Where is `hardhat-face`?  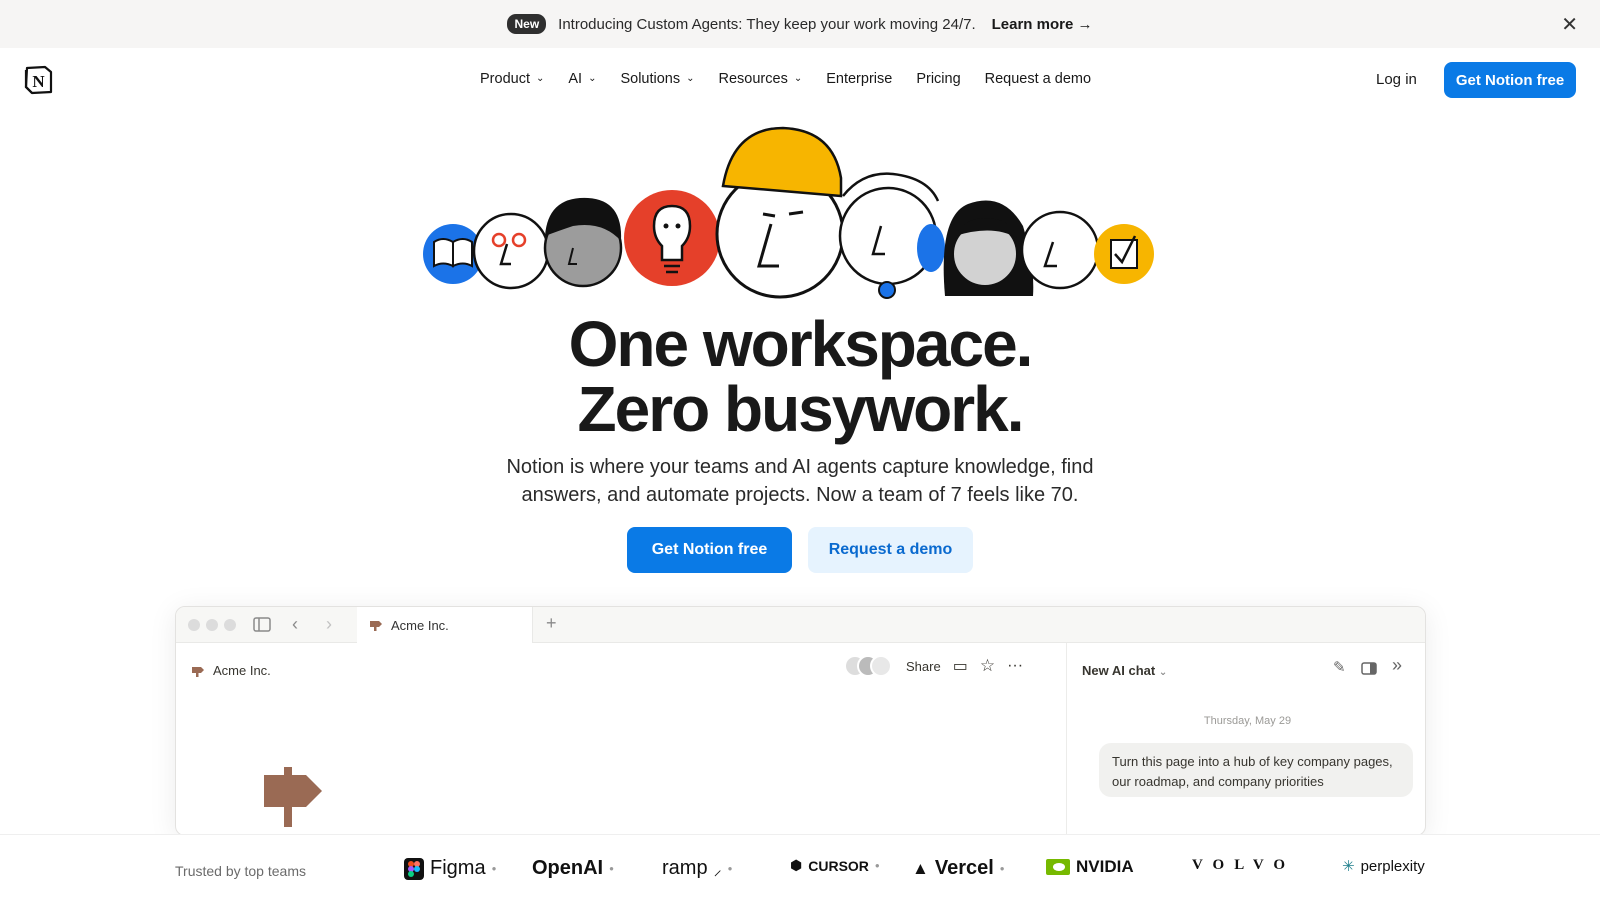 hardhat-face is located at coordinates (780, 212).